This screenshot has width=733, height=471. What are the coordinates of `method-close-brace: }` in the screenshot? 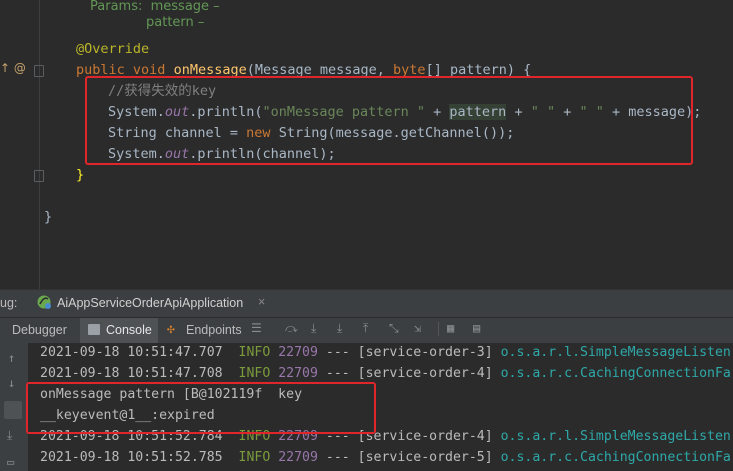 It's located at (80, 175).